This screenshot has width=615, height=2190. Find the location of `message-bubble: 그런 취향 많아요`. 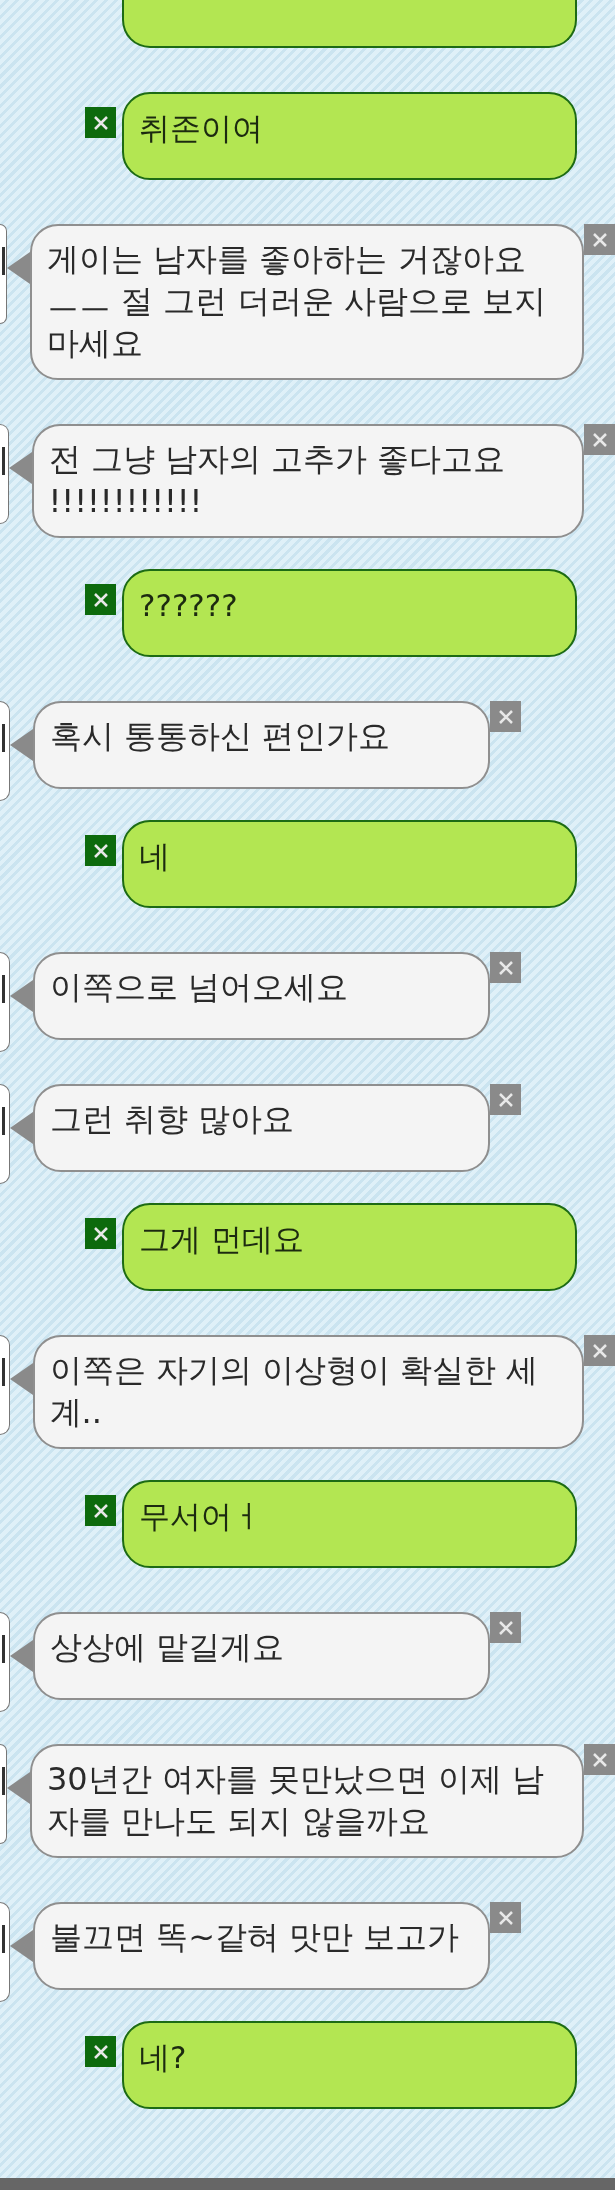

message-bubble: 그런 취향 많아요 is located at coordinates (261, 1128).